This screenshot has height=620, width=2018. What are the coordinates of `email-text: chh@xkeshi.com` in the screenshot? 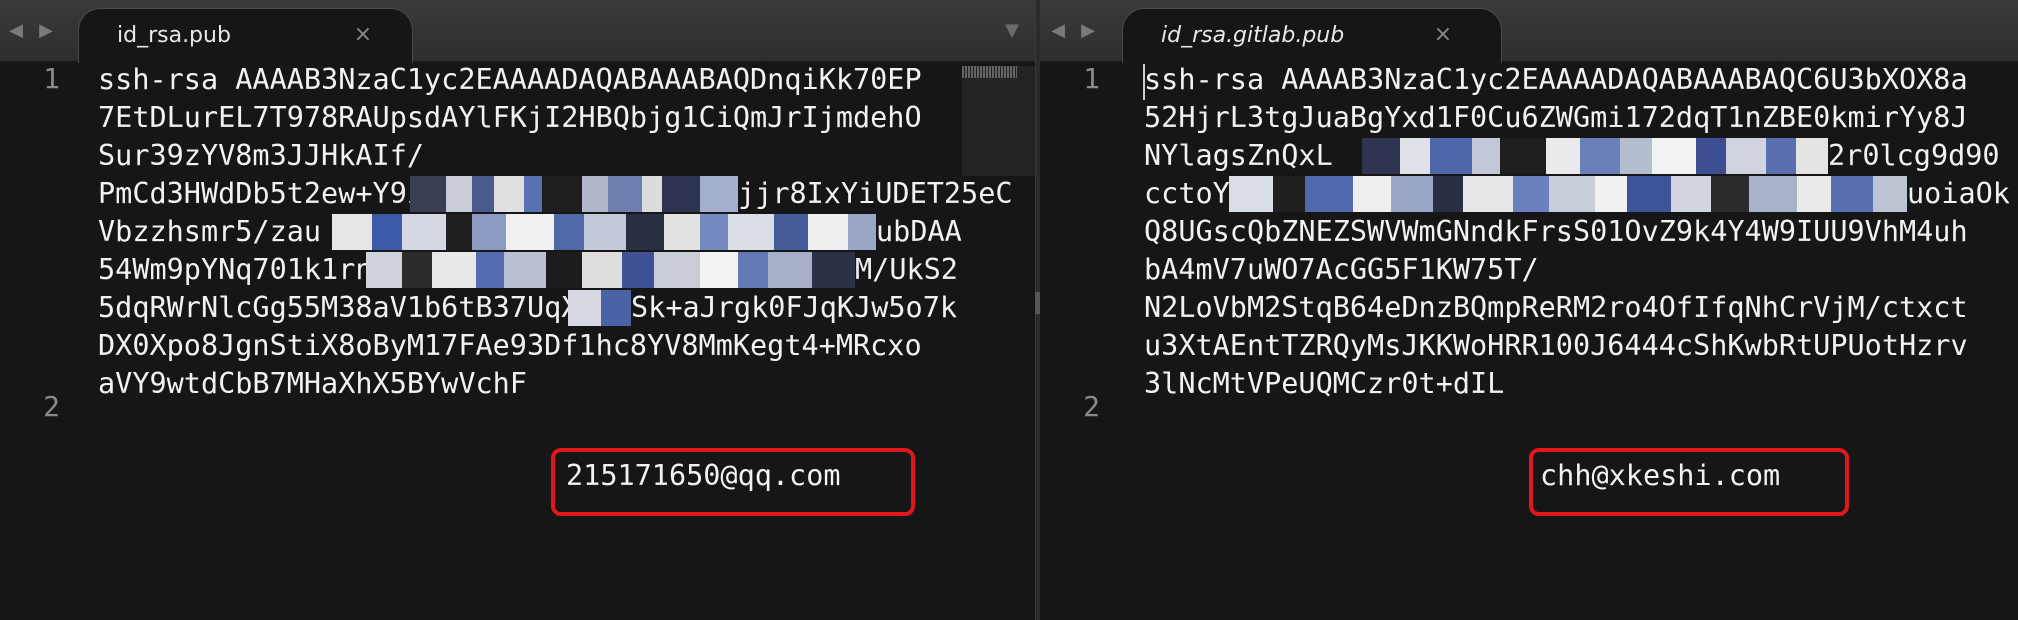 It's located at (1660, 475).